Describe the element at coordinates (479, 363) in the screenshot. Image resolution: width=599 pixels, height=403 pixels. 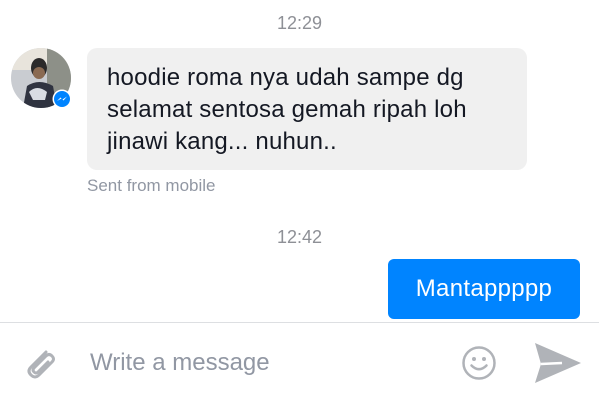
I see `smiley-icon` at that location.